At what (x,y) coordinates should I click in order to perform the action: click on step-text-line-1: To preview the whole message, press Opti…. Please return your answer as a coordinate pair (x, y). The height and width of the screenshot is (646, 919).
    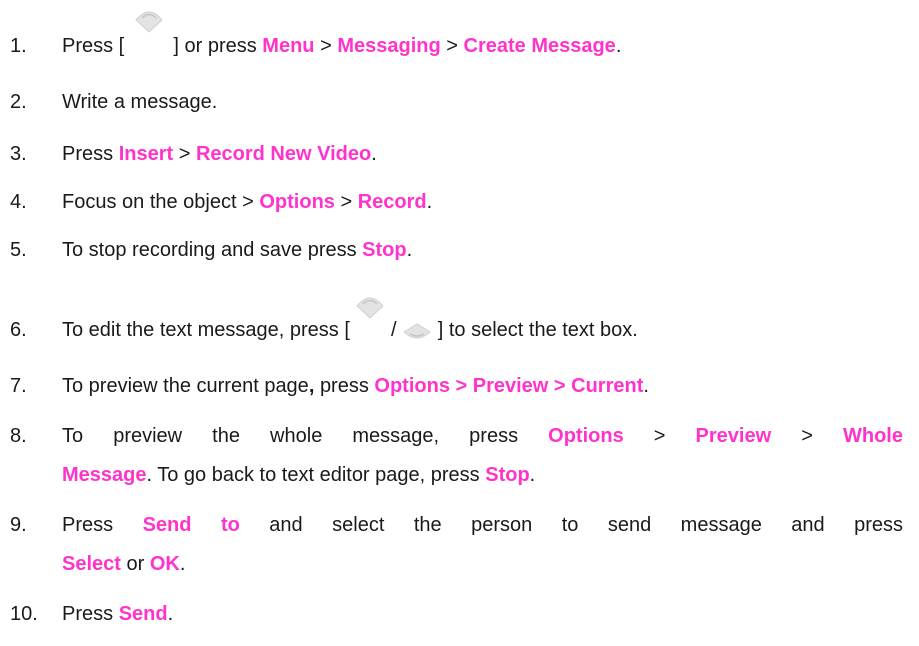
    Looking at the image, I should click on (482, 436).